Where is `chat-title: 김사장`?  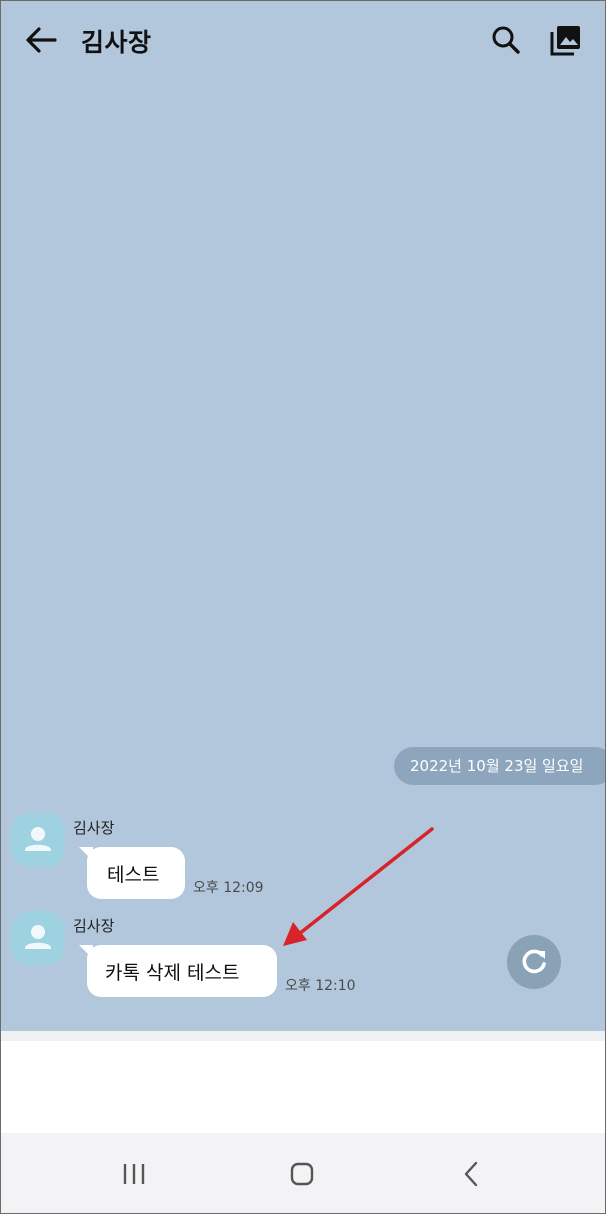 chat-title: 김사장 is located at coordinates (116, 42).